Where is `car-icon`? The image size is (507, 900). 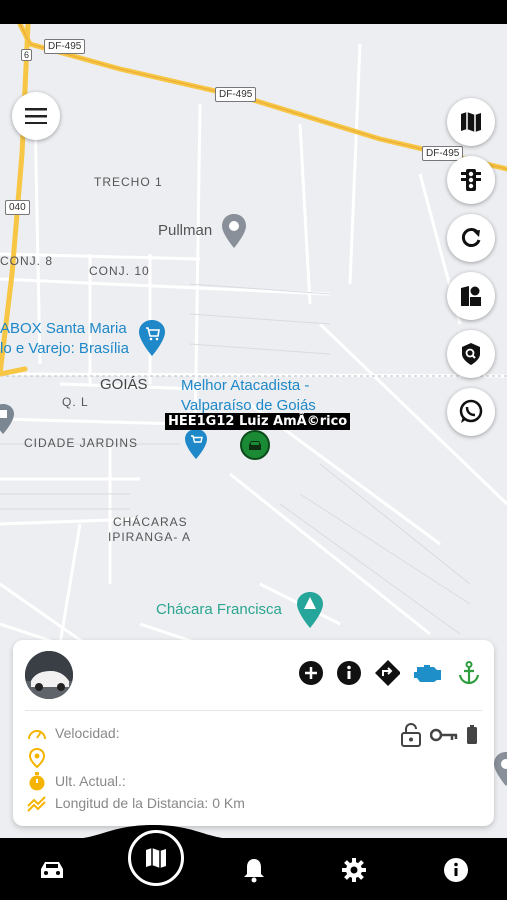 car-icon is located at coordinates (52, 870).